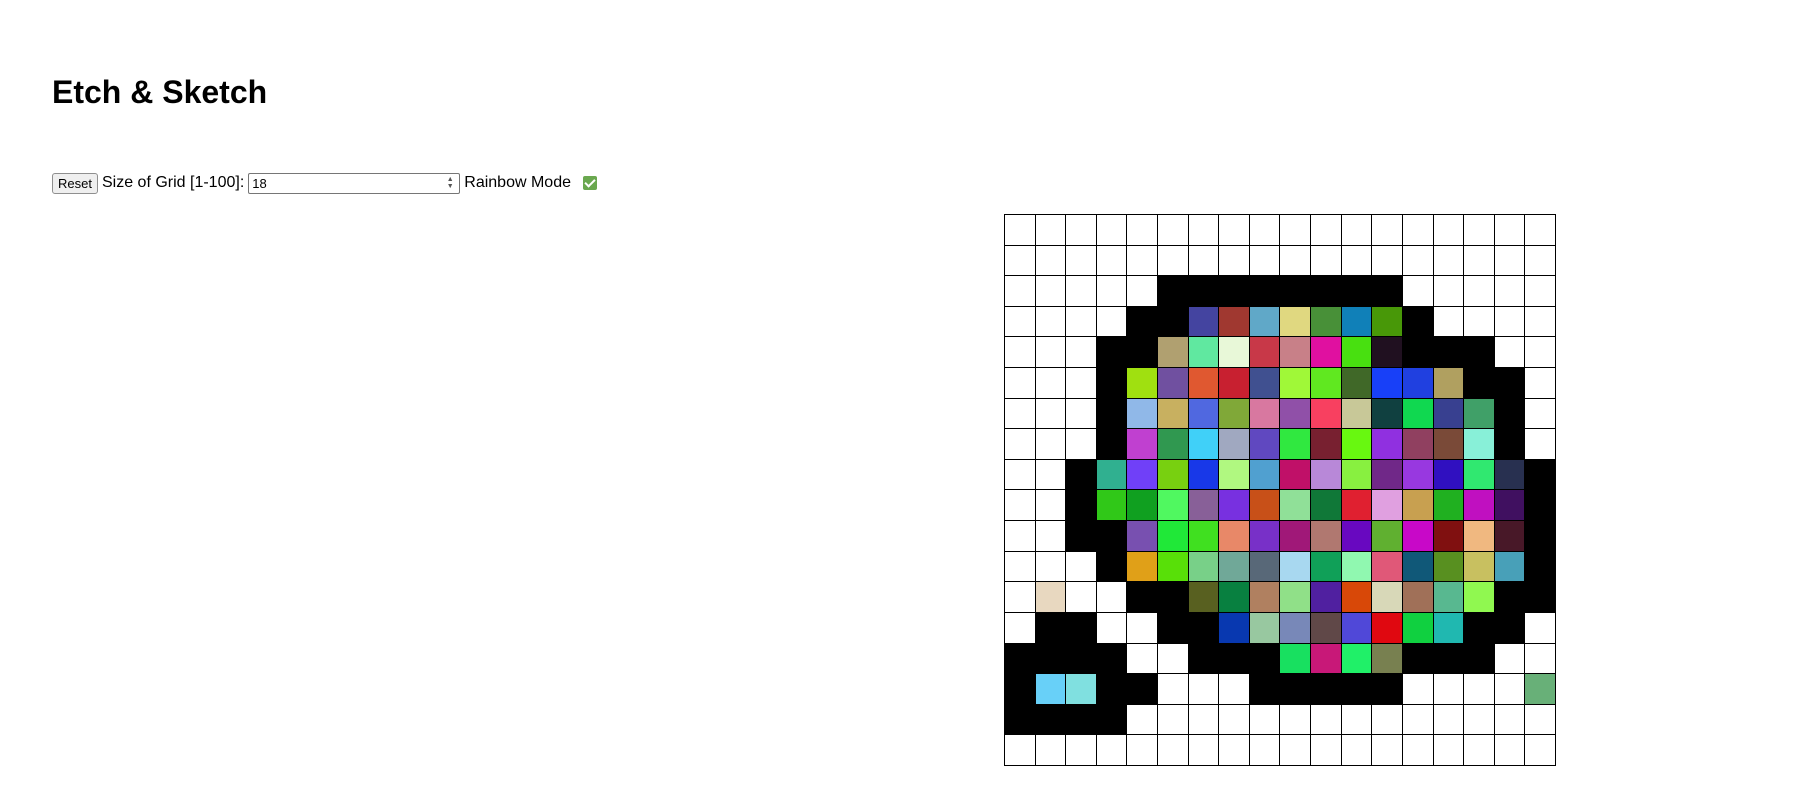  I want to click on chevron-up-icon: ▲, so click(450, 179).